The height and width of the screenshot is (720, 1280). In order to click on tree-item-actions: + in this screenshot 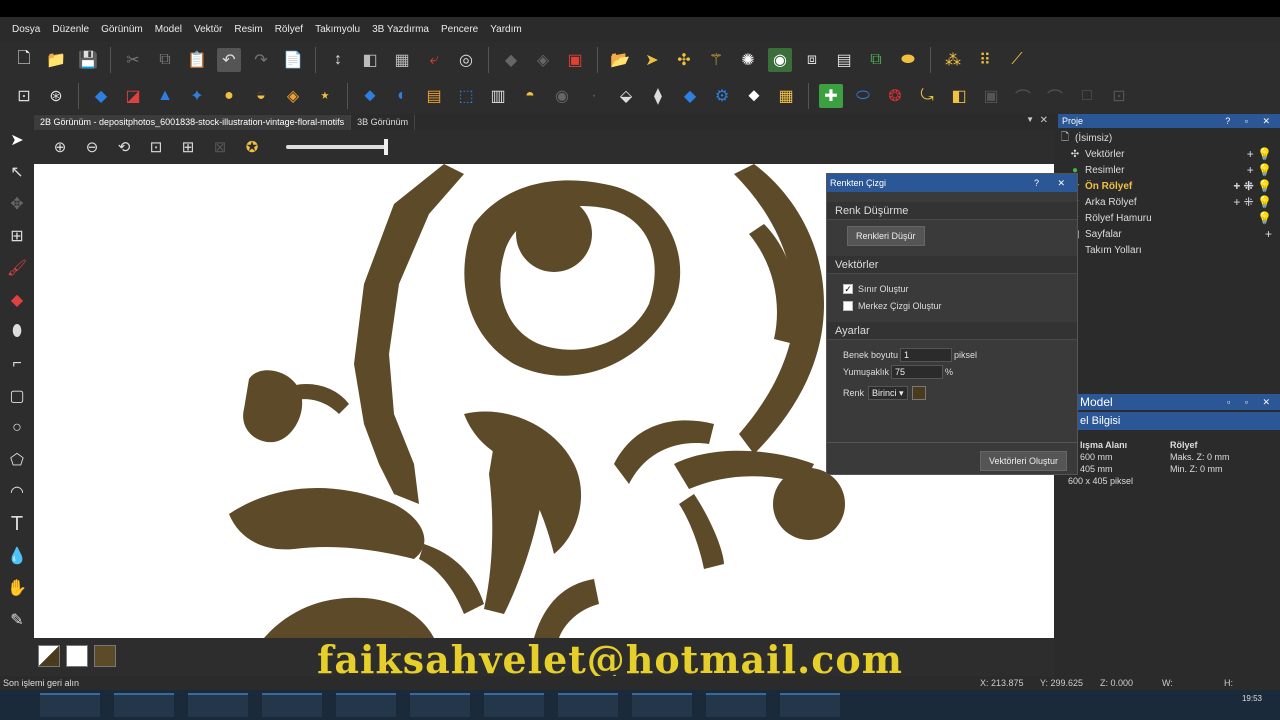, I will do `click(1268, 234)`.